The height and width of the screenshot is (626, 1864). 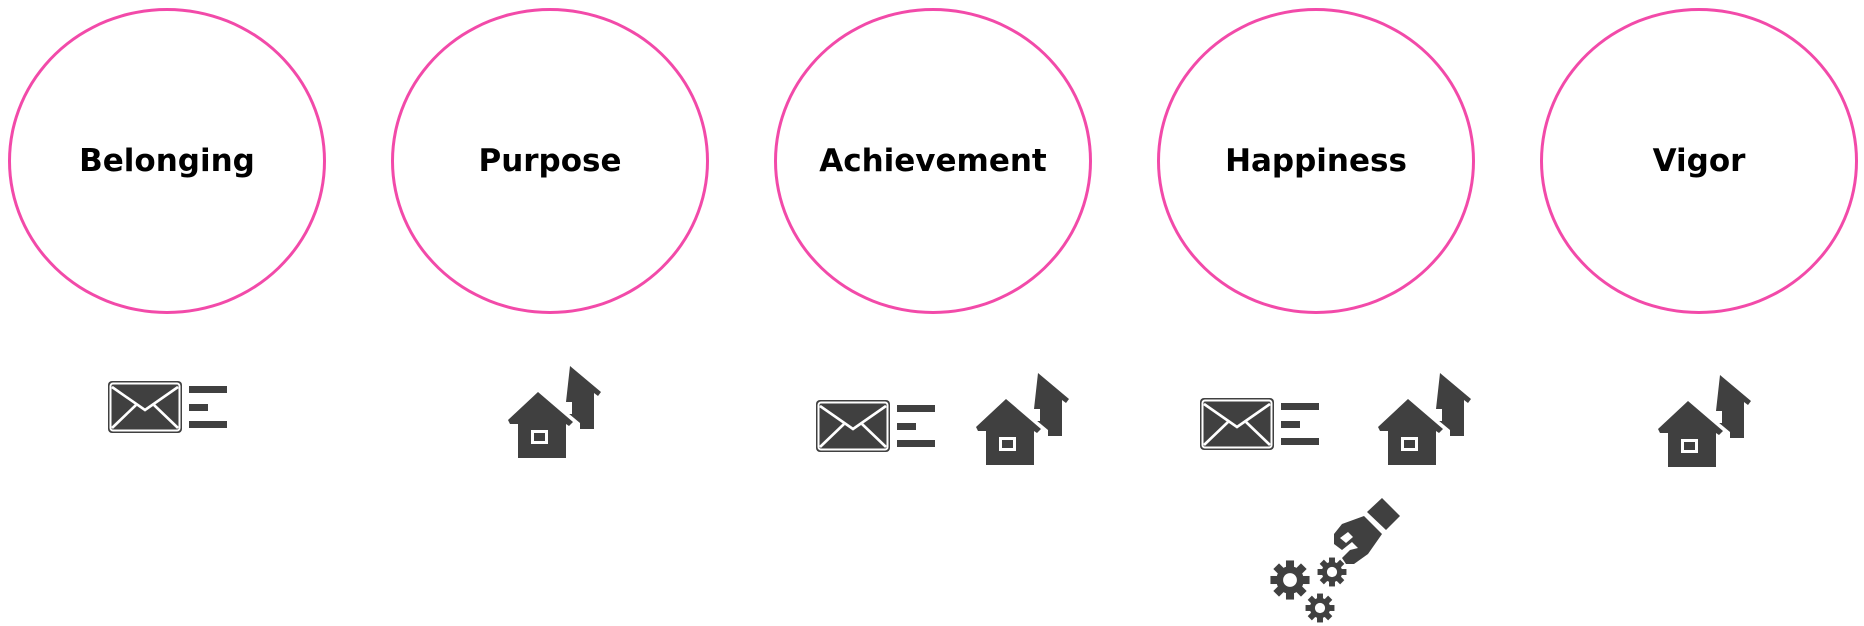 I want to click on category-circle-purpose: Purpose, so click(x=550, y=161).